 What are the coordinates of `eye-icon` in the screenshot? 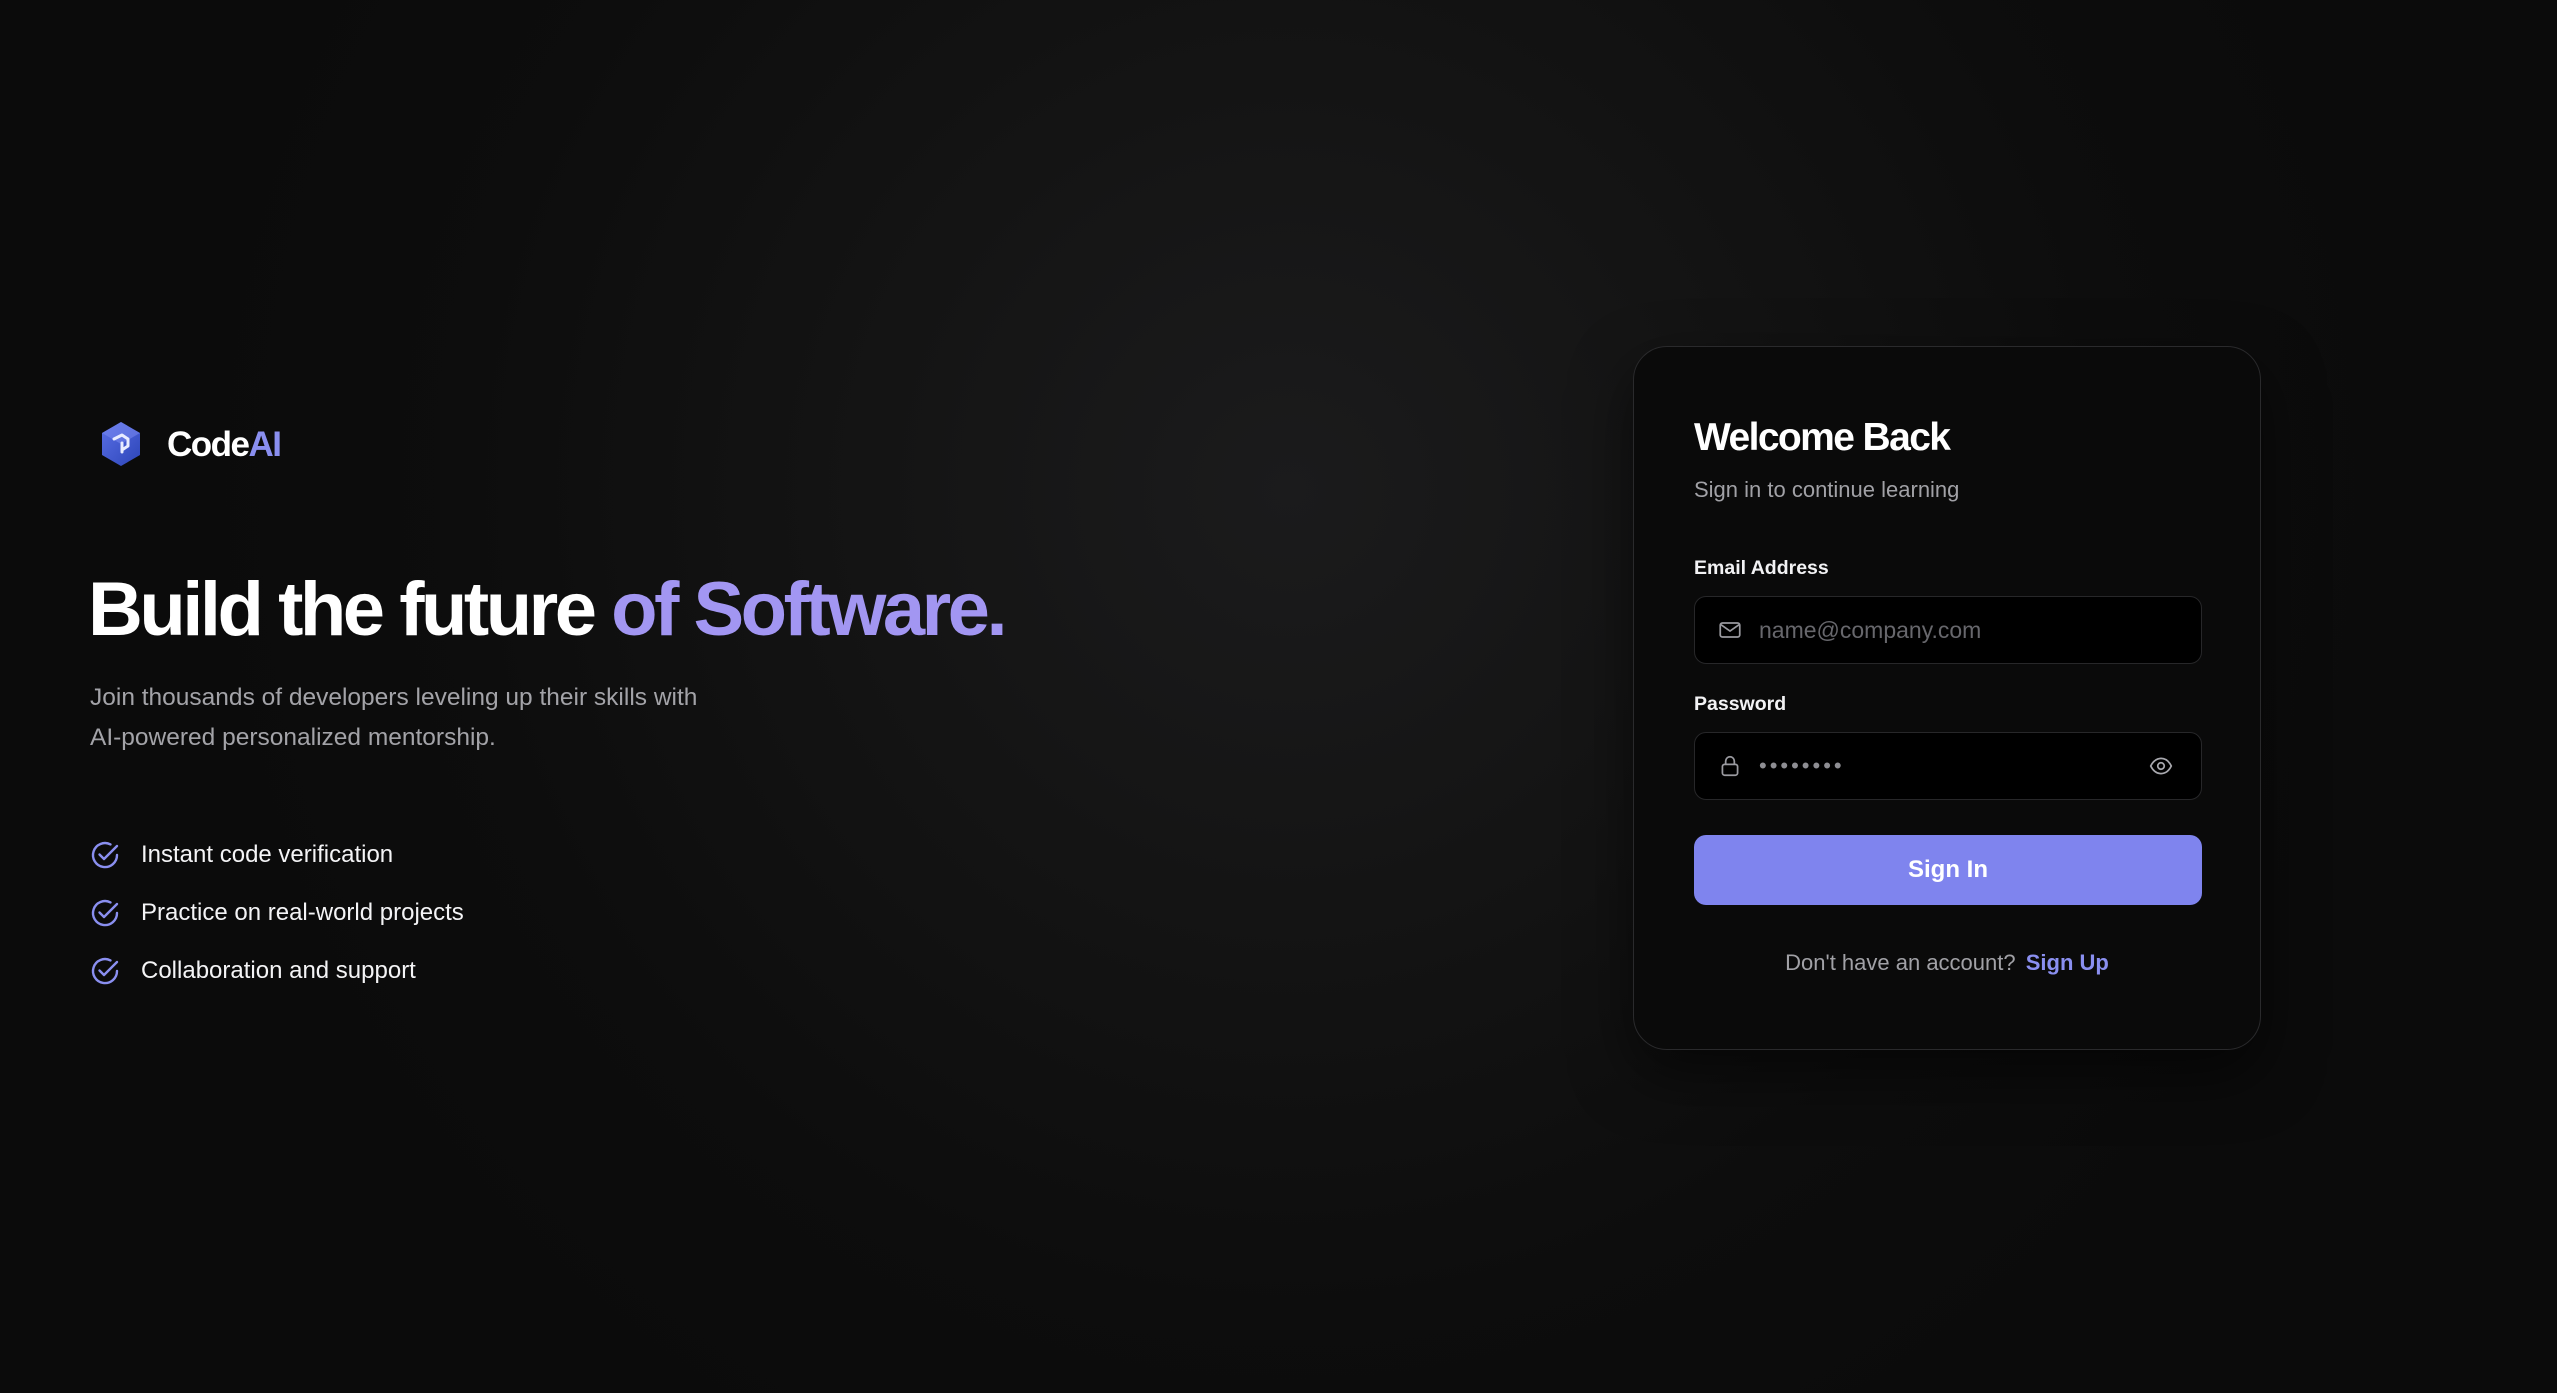 It's located at (2161, 766).